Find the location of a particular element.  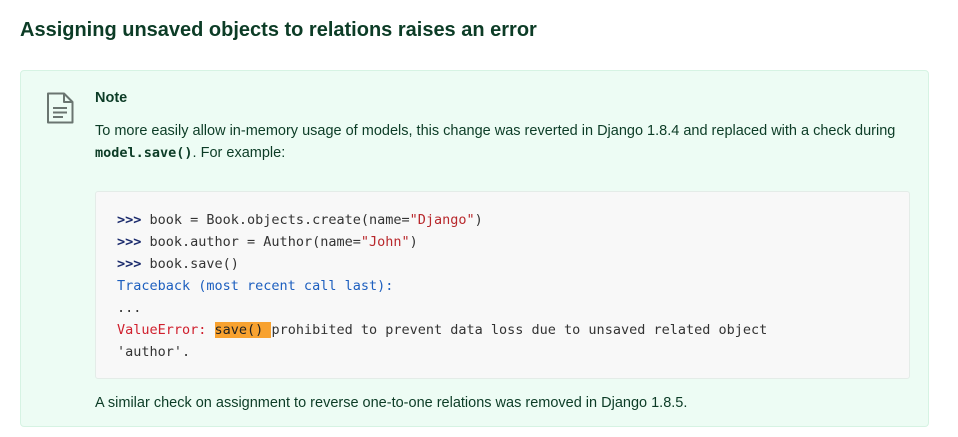

inline-code-model-save: model.save() is located at coordinates (144, 153).